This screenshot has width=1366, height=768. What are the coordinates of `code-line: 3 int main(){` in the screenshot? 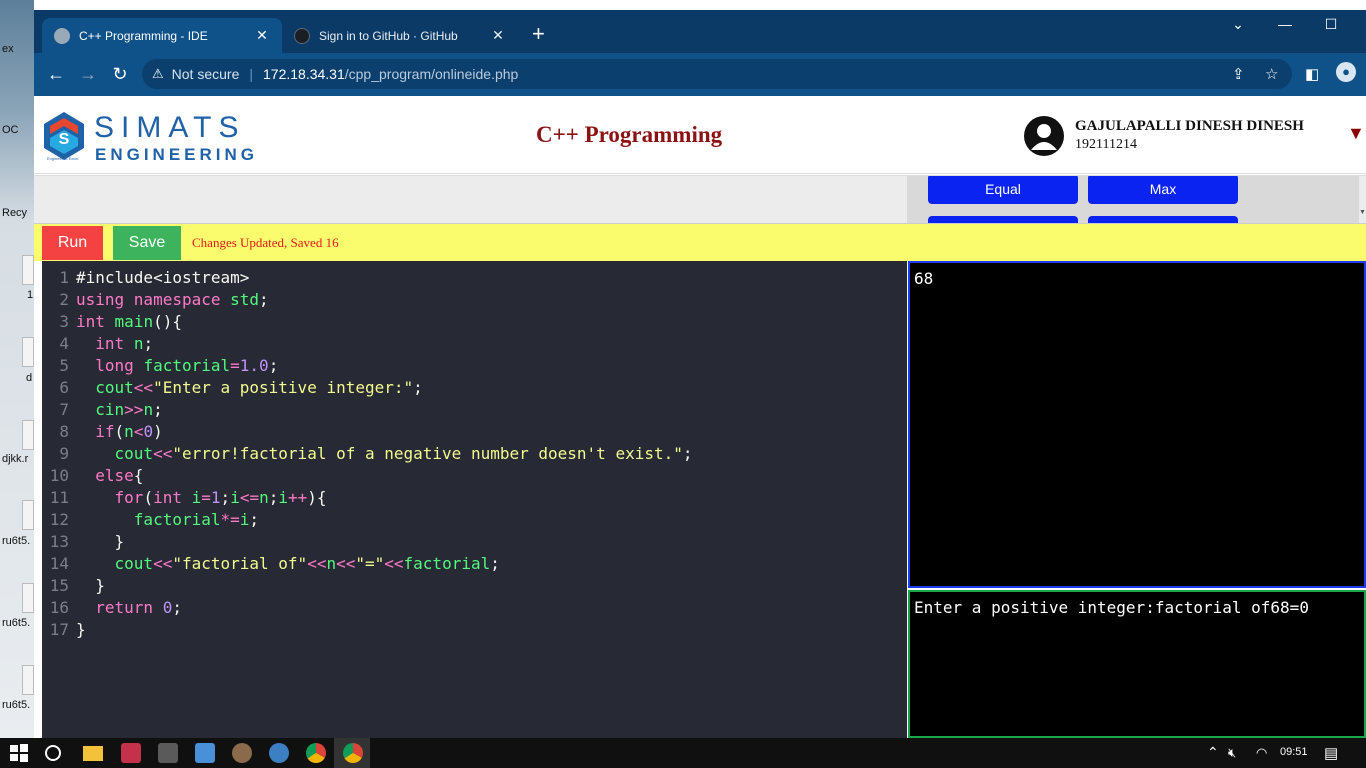 It's located at (474, 322).